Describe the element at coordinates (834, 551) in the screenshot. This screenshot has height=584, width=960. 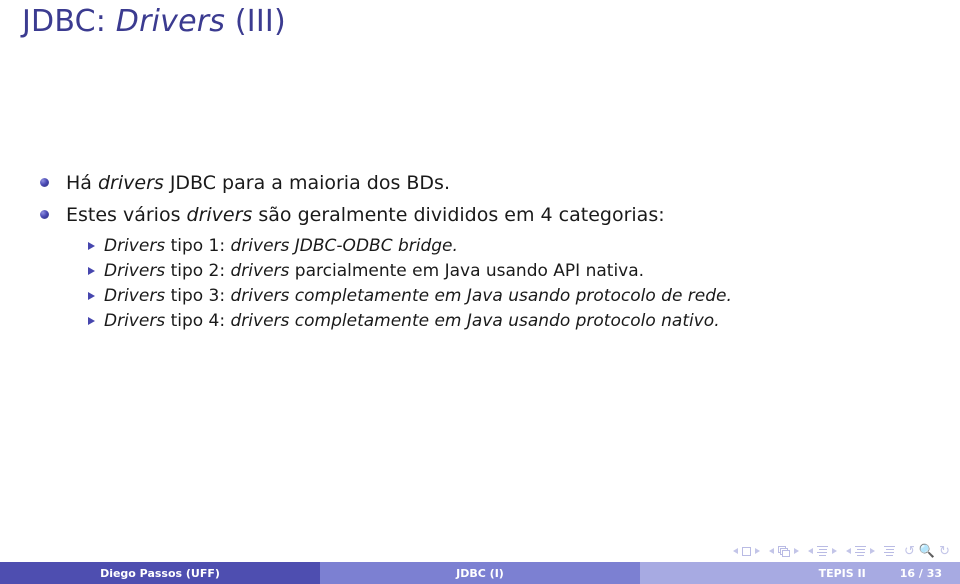
I see `next-subsection-arrow-icon` at that location.